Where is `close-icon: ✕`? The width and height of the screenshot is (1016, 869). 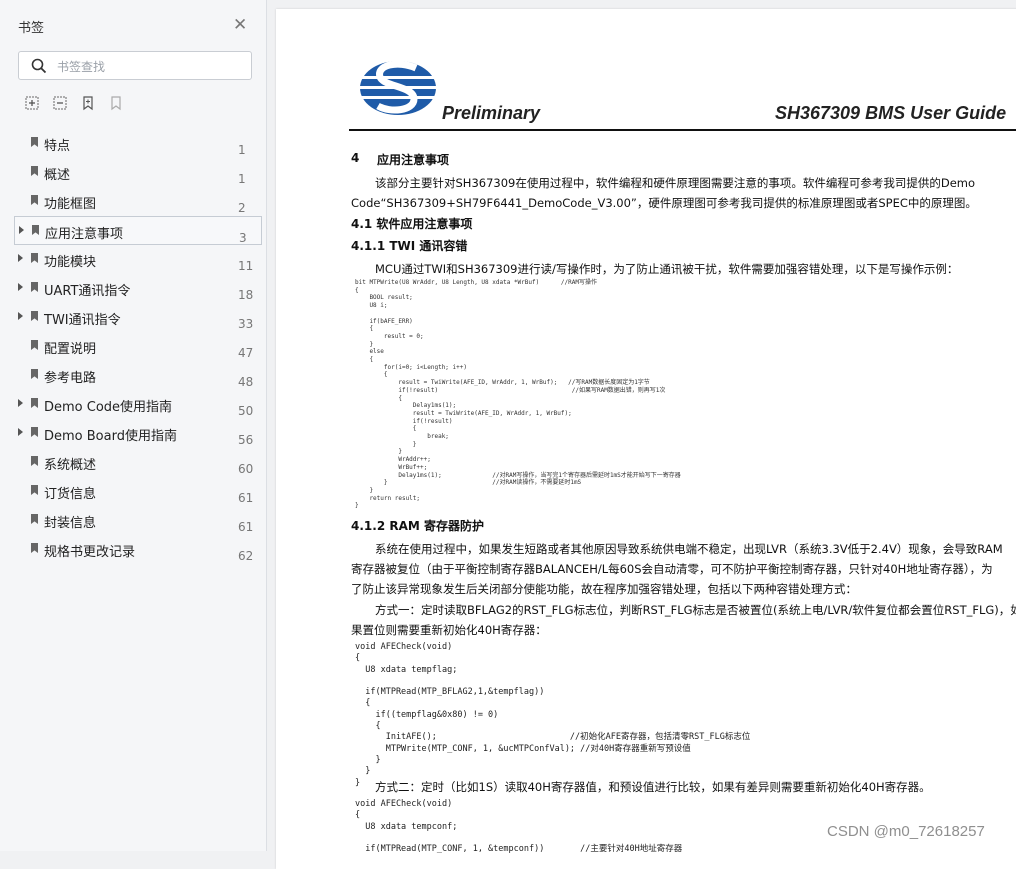 close-icon: ✕ is located at coordinates (240, 25).